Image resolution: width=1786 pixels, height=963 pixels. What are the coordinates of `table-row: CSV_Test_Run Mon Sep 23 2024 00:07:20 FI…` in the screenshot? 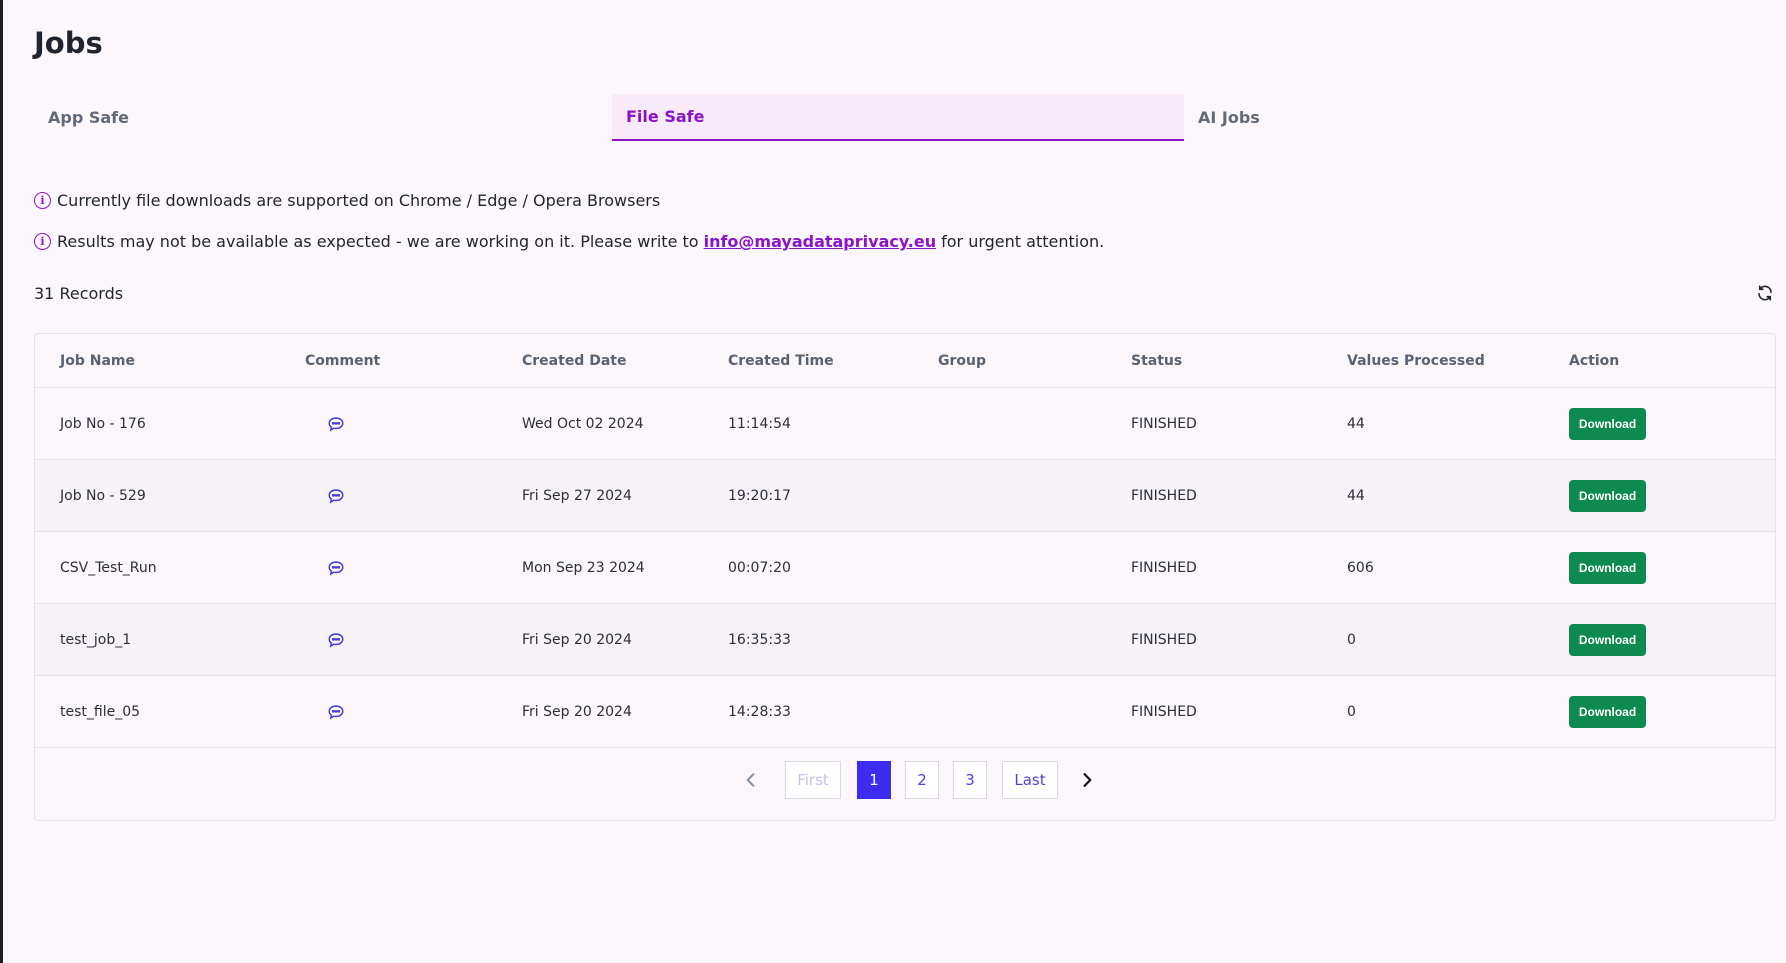 It's located at (905, 568).